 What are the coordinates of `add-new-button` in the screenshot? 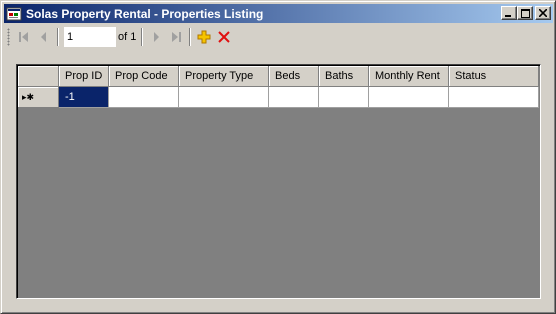 It's located at (204, 37).